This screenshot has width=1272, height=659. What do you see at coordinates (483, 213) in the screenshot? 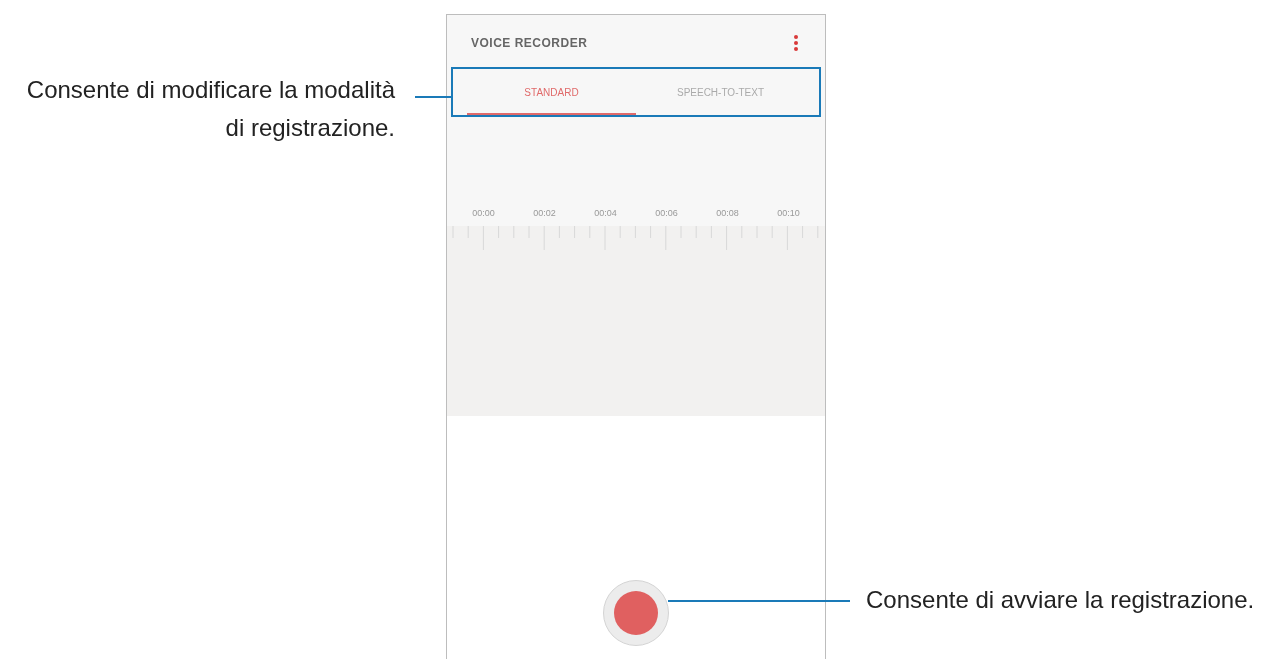
I see `time-label: 00:00` at bounding box center [483, 213].